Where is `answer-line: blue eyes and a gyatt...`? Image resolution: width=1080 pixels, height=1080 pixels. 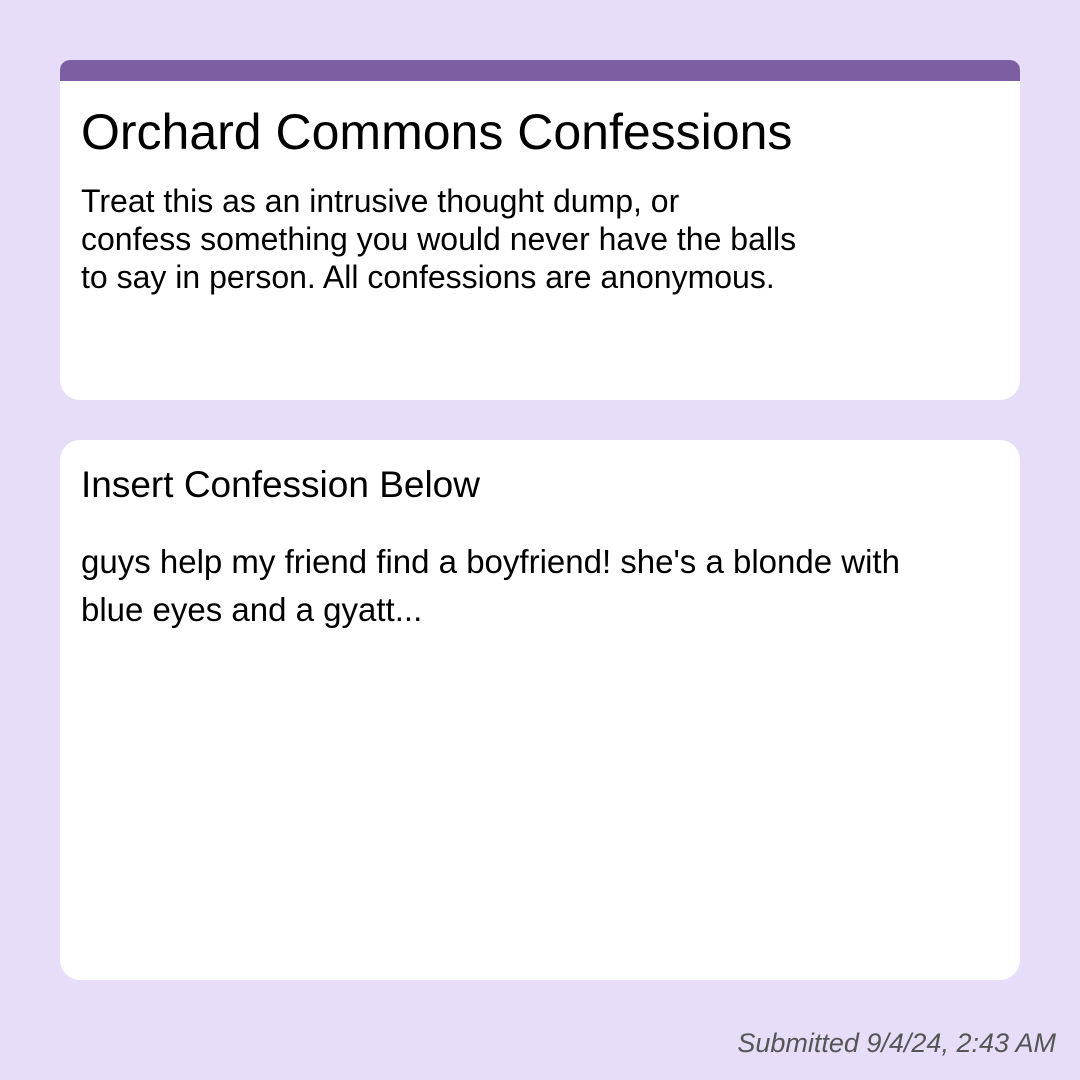 answer-line: blue eyes and a gyatt... is located at coordinates (252, 609).